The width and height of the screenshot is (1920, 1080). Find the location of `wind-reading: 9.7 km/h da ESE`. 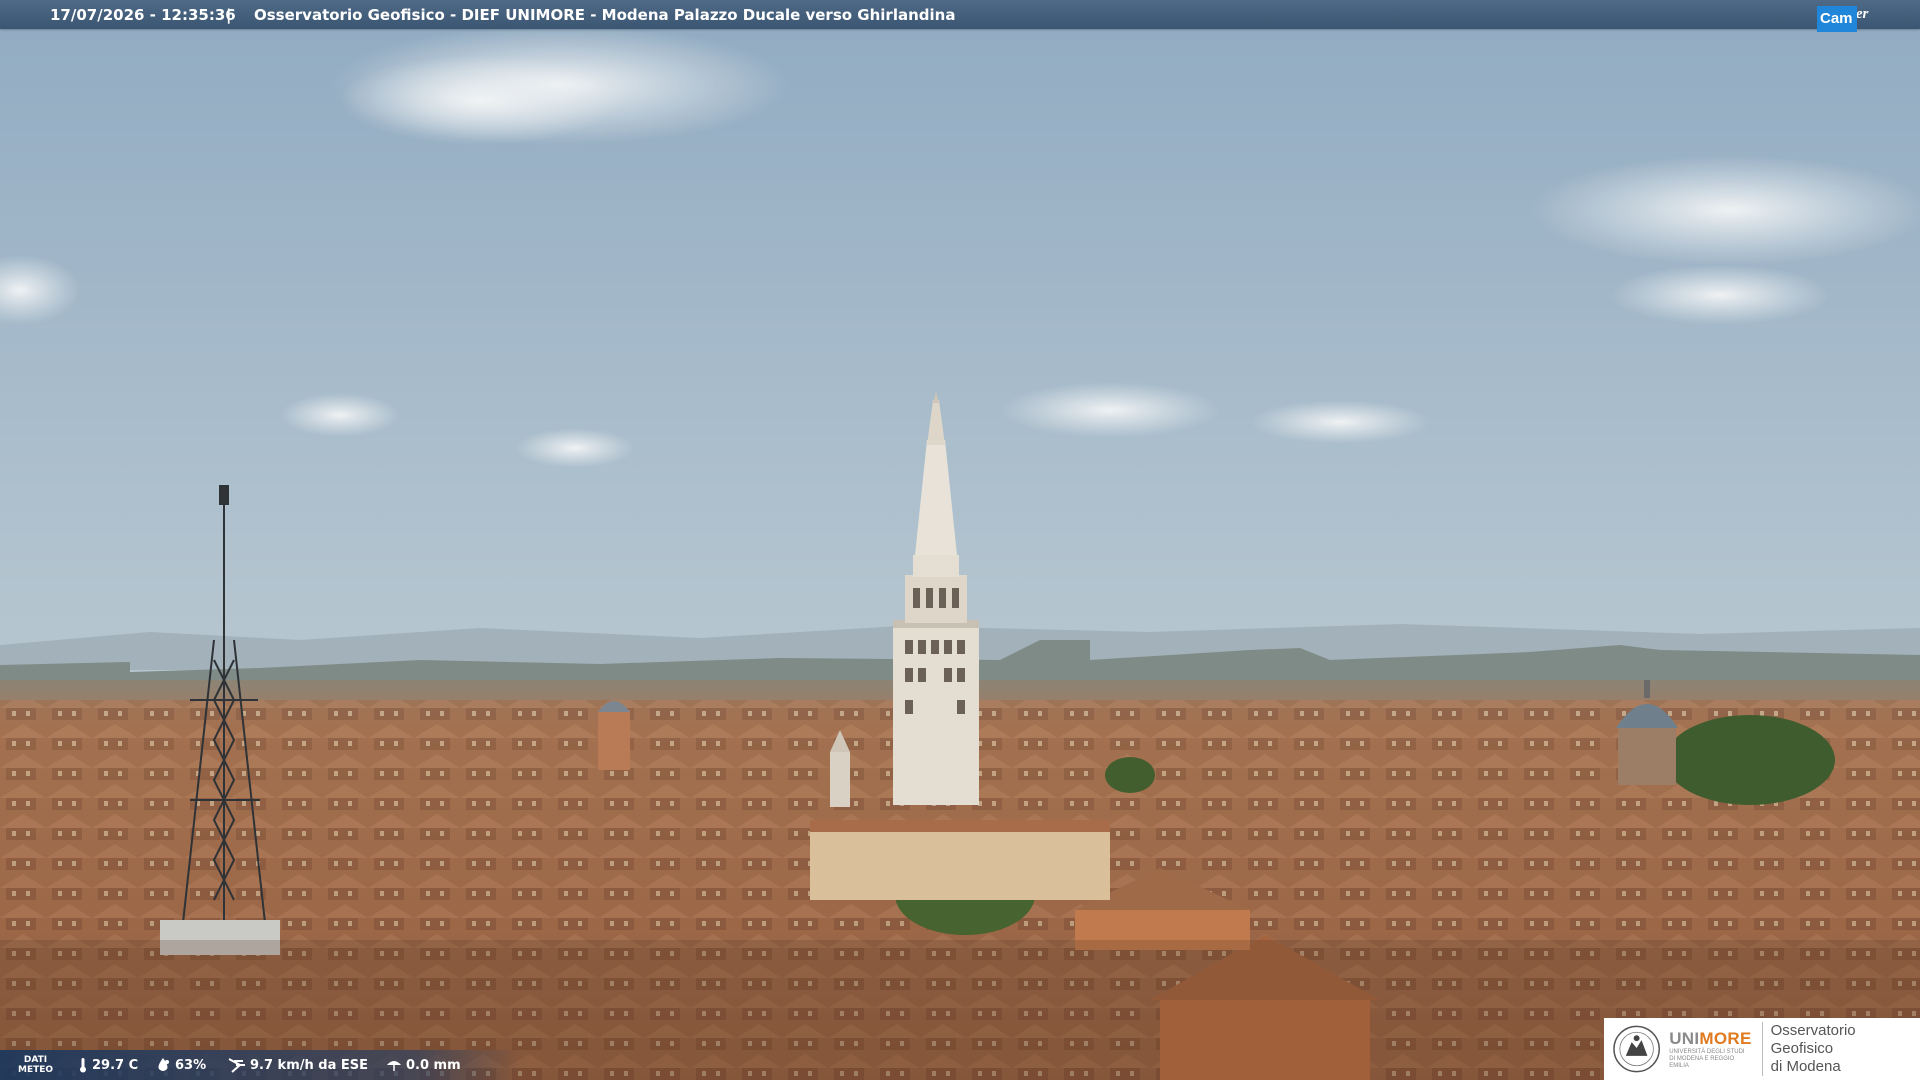

wind-reading: 9.7 km/h da ESE is located at coordinates (298, 1065).